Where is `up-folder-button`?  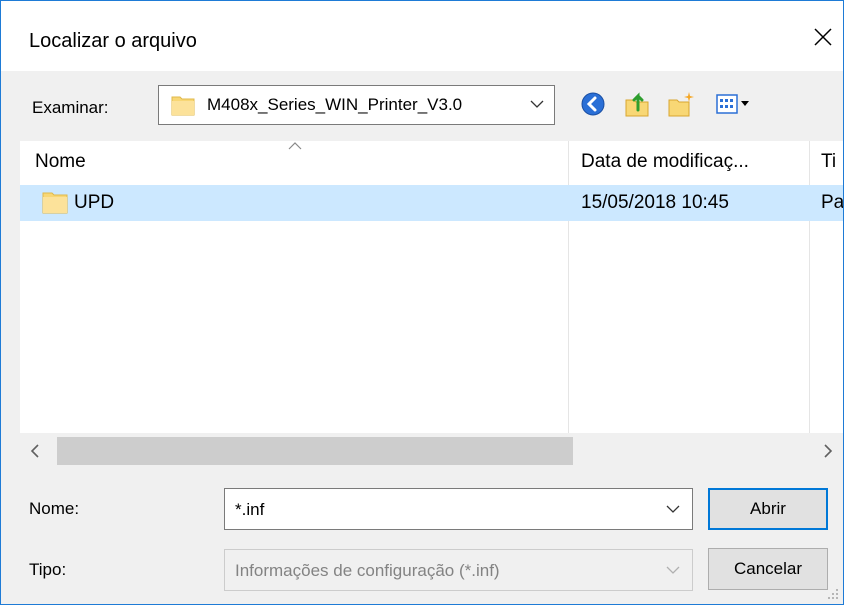 up-folder-button is located at coordinates (637, 104).